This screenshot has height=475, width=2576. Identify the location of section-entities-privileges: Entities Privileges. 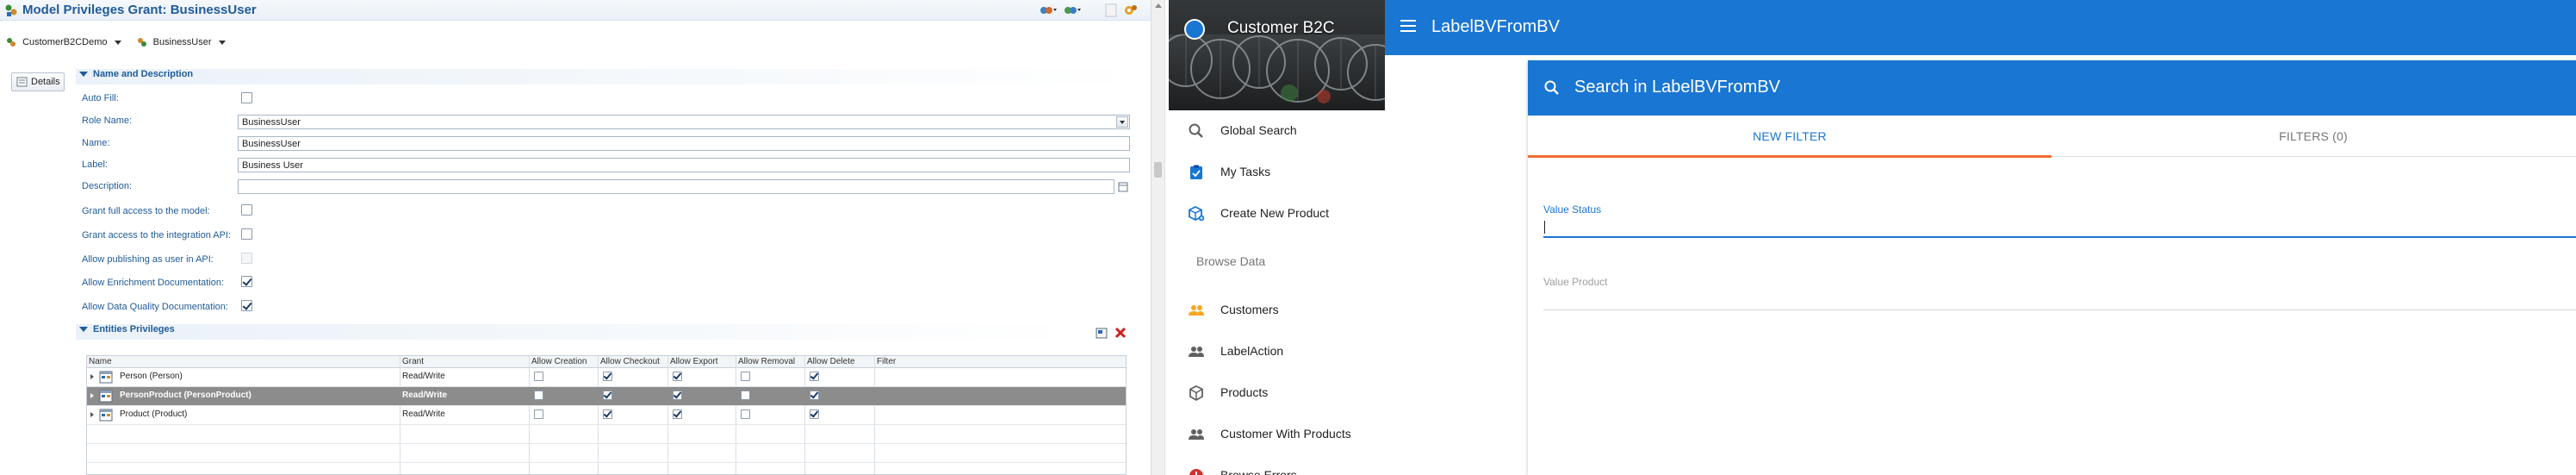
(576, 332).